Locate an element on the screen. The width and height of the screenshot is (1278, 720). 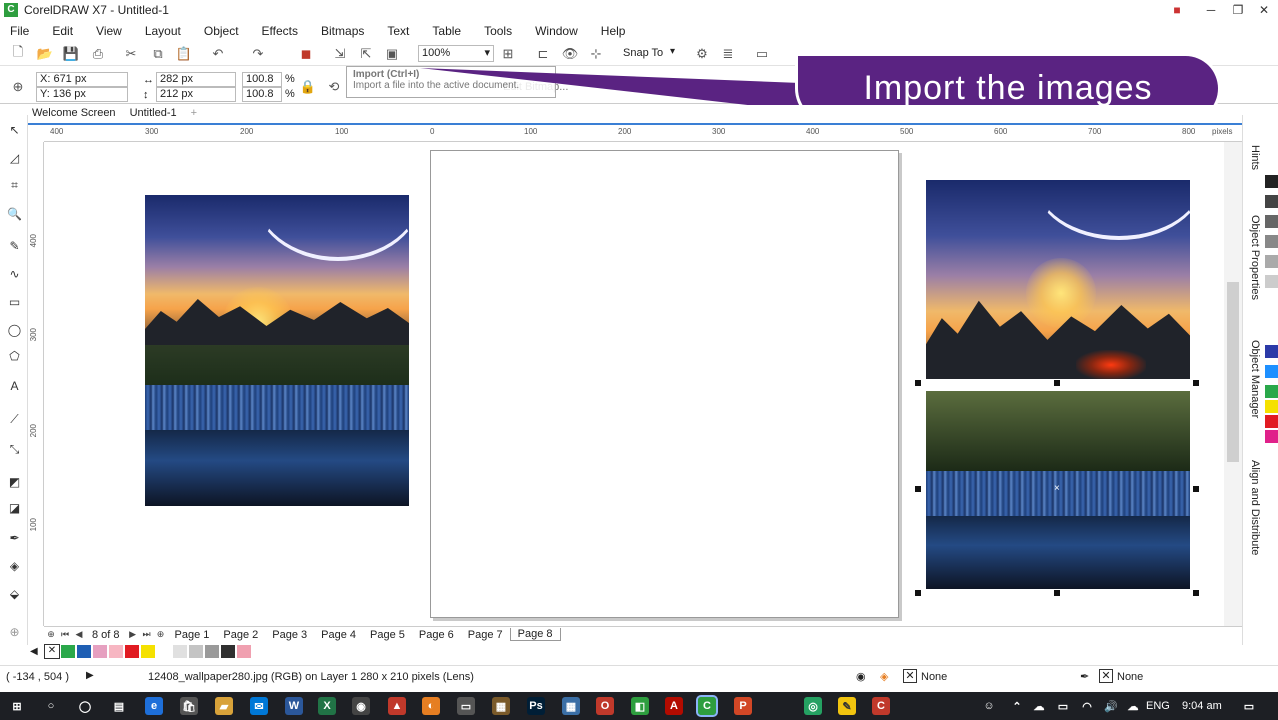
terminal-icon: ▭ is located at coordinates (466, 706).